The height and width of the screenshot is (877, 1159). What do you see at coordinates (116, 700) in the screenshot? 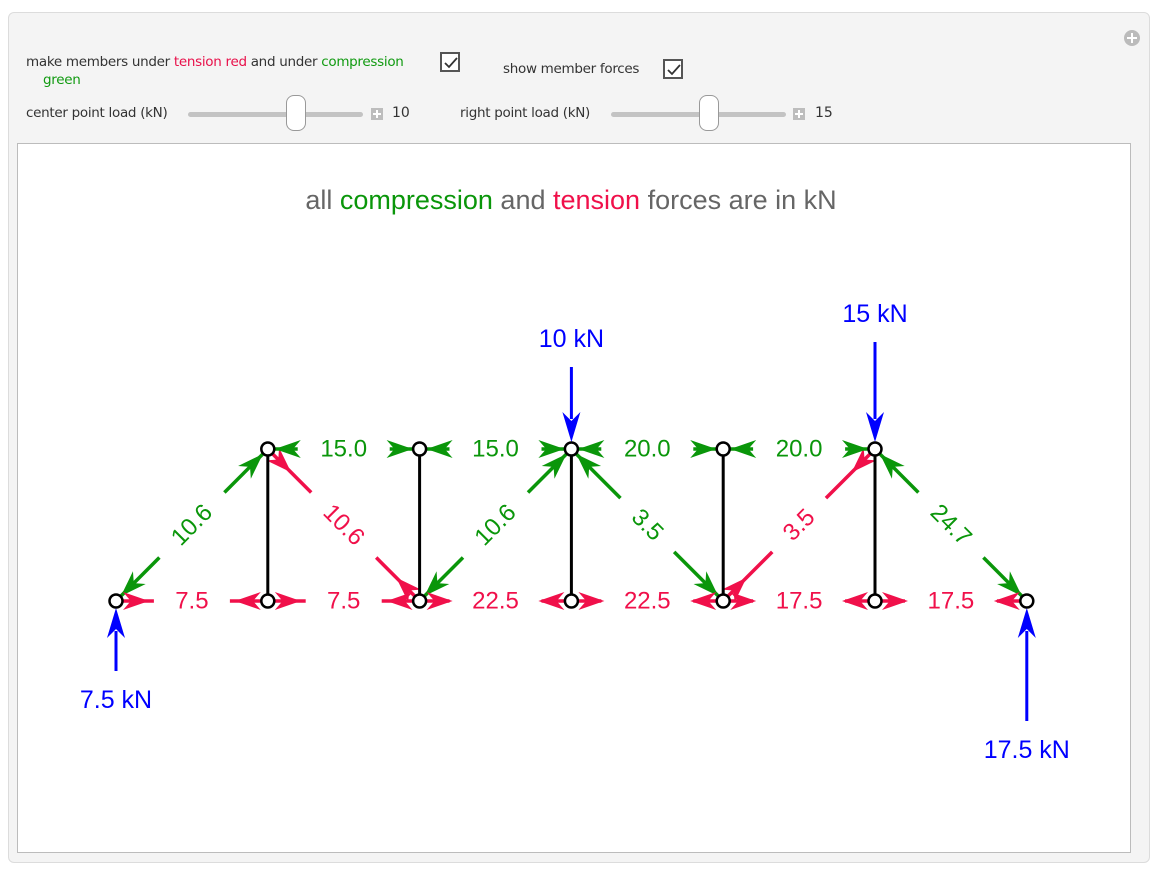
I see `reaction-label: 7.5 kN` at bounding box center [116, 700].